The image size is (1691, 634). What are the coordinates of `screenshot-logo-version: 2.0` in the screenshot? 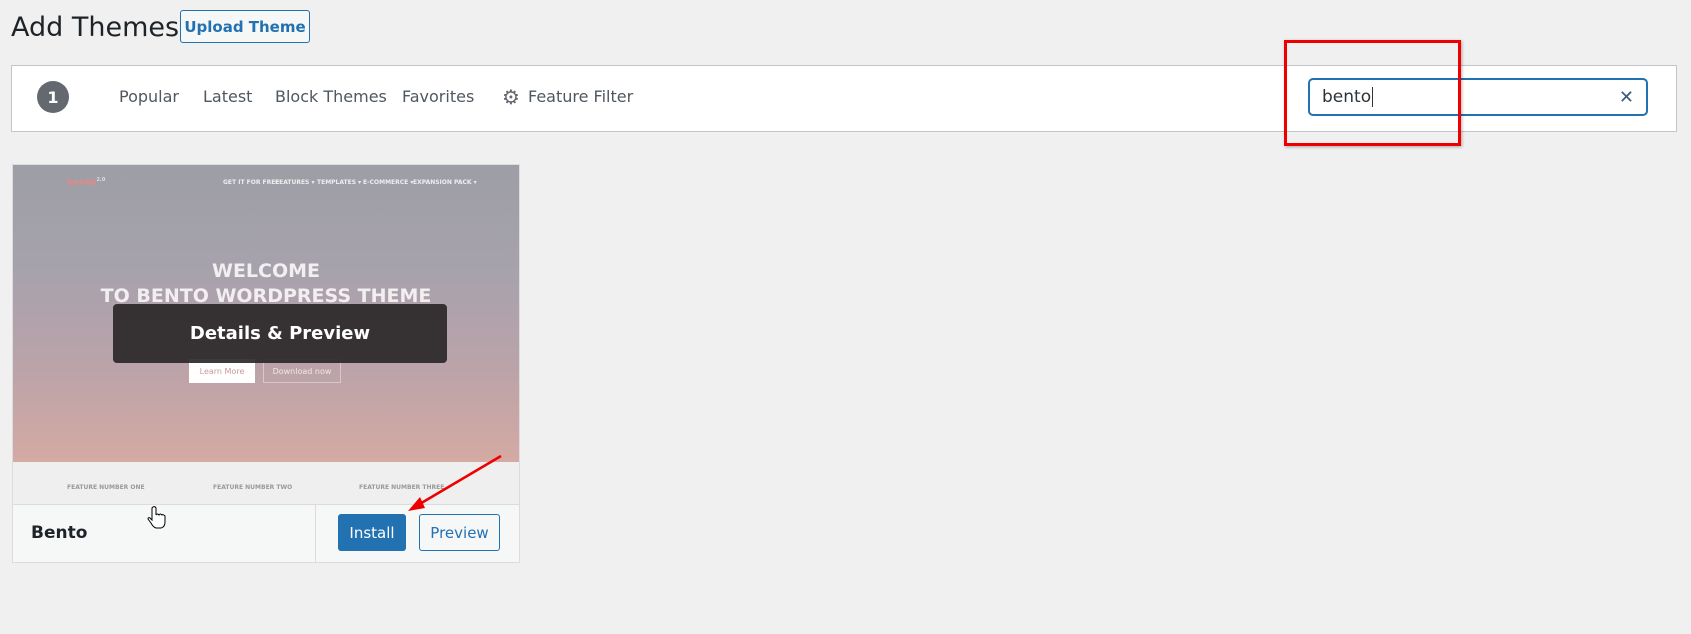 It's located at (101, 180).